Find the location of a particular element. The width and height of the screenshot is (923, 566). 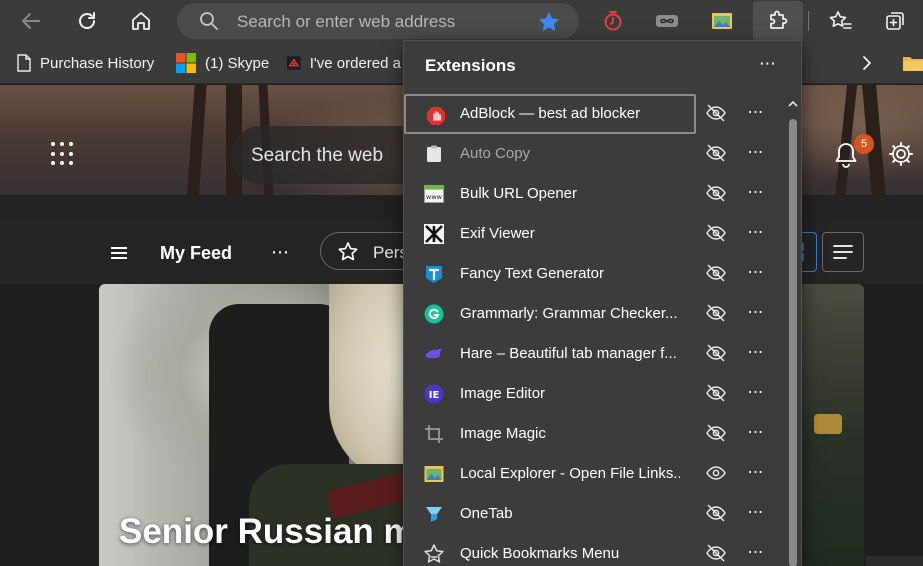

extension-label: Auto Copy is located at coordinates (495, 153).